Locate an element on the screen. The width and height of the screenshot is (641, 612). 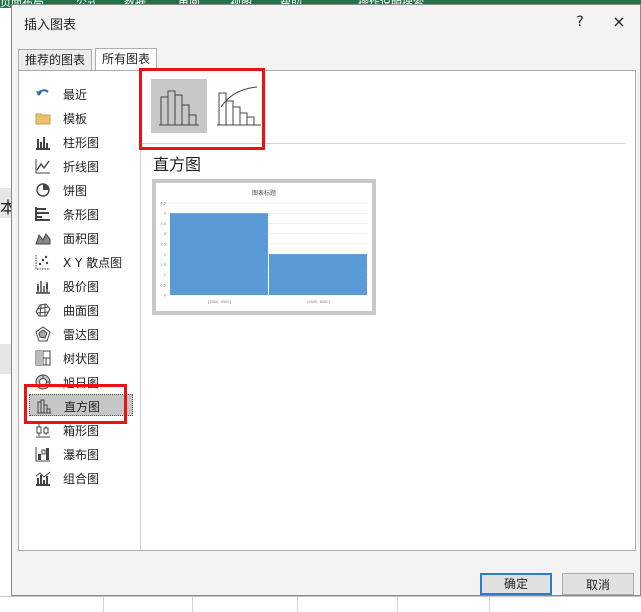
line-chart-icon is located at coordinates (42, 166).